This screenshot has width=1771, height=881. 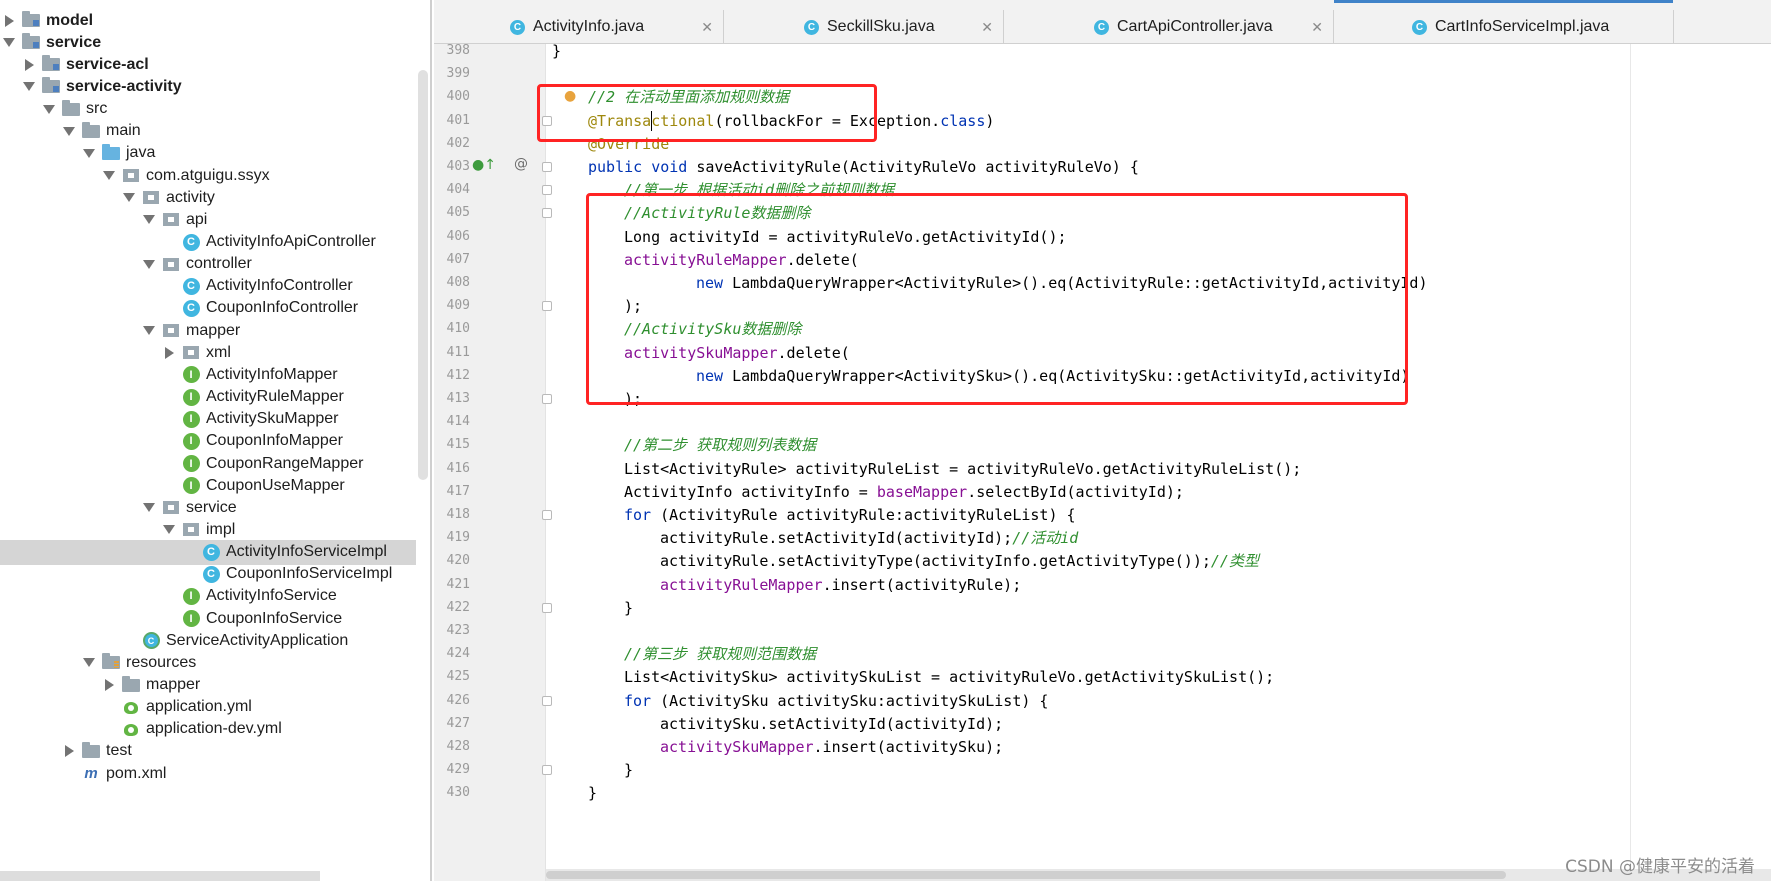 I want to click on code-line: activityRuleMapper.delete(, so click(x=741, y=260).